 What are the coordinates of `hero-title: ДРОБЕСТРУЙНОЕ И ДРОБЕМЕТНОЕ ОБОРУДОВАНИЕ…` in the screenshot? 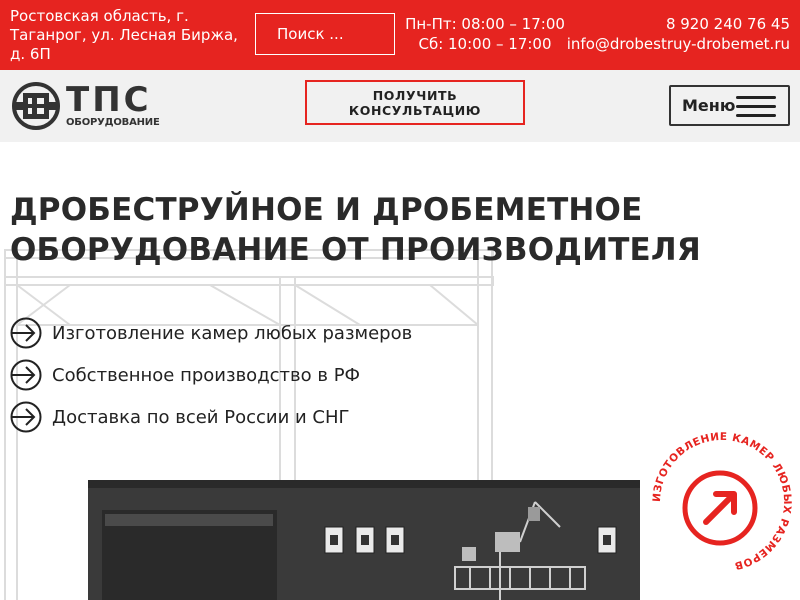 It's located at (360, 230).